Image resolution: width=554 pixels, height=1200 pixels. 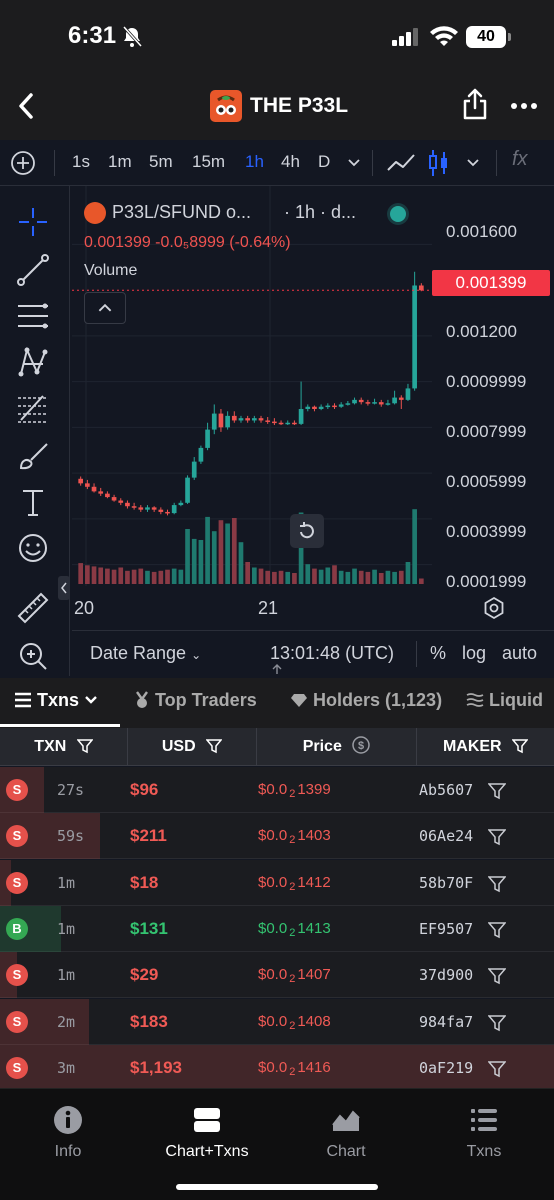 What do you see at coordinates (520, 159) in the screenshot?
I see `indicators-fx-icon: fx` at bounding box center [520, 159].